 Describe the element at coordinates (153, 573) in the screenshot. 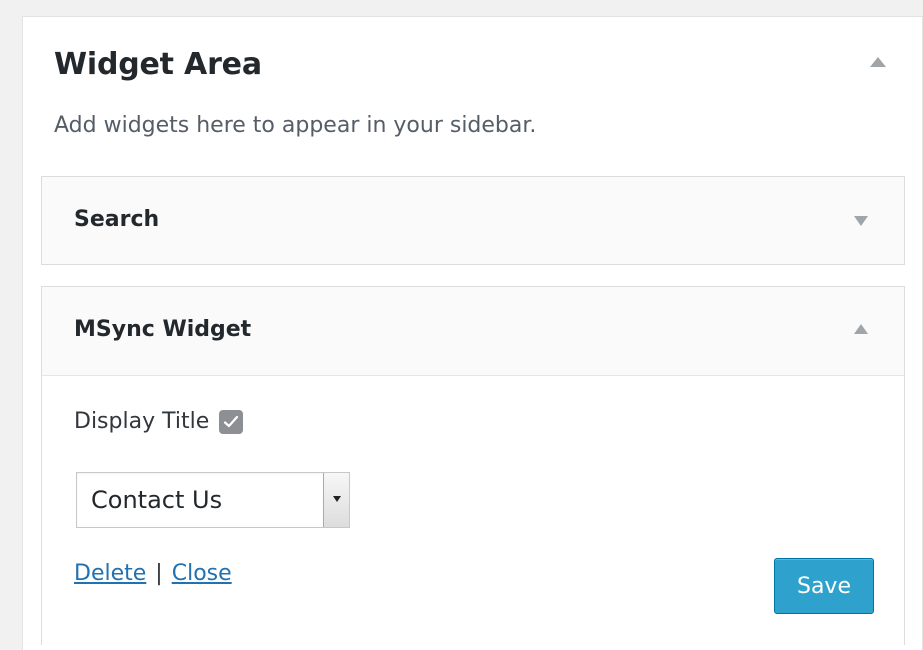

I see `widget-control-links: Delete | Close` at that location.